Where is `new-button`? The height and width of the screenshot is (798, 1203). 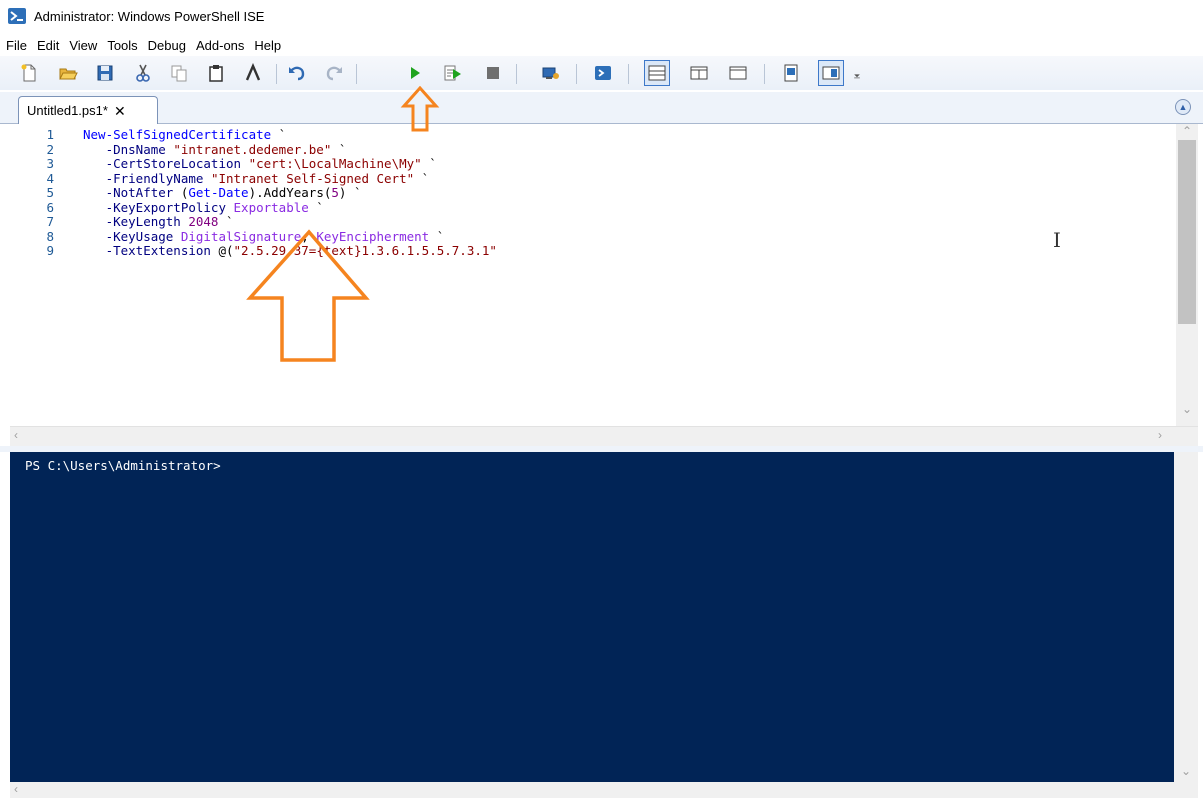
new-button is located at coordinates (29, 73).